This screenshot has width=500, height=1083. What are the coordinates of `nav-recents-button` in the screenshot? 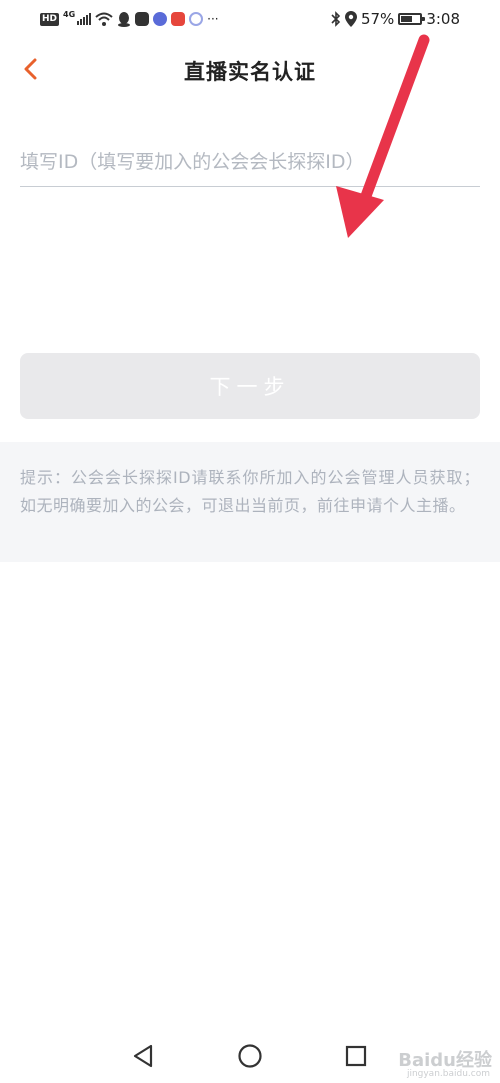 It's located at (356, 1056).